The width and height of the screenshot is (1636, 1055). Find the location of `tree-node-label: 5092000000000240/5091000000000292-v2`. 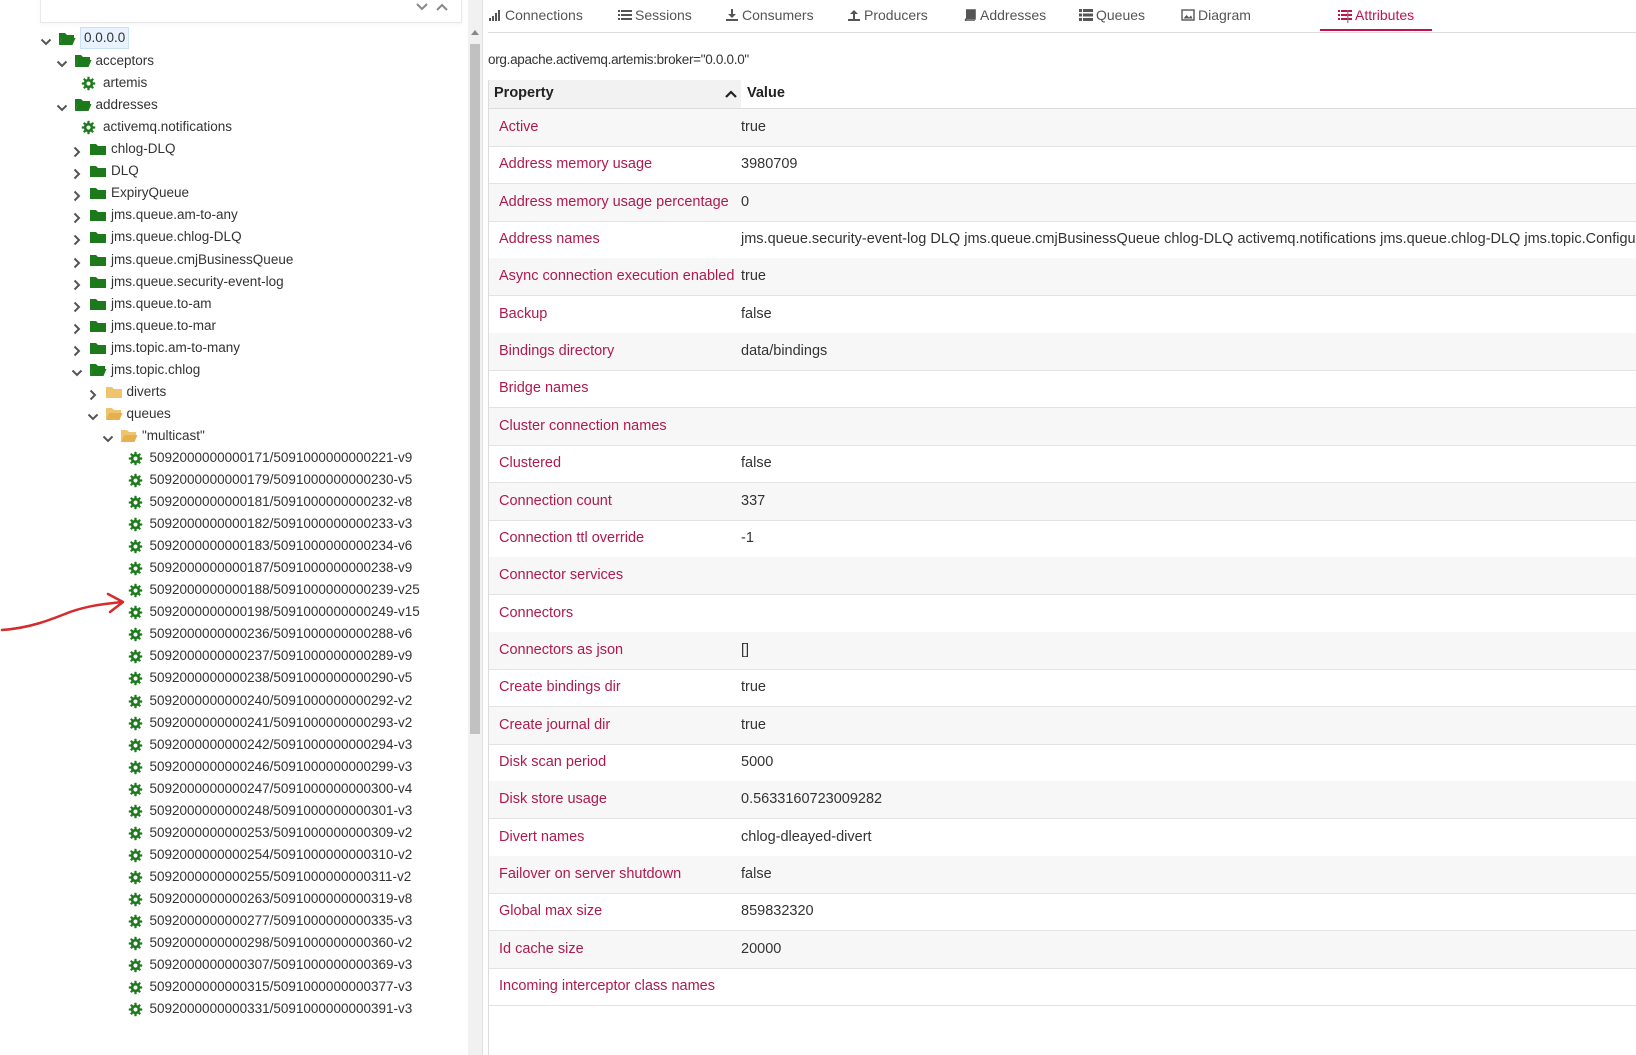

tree-node-label: 5092000000000240/5091000000000292-v2 is located at coordinates (281, 701).